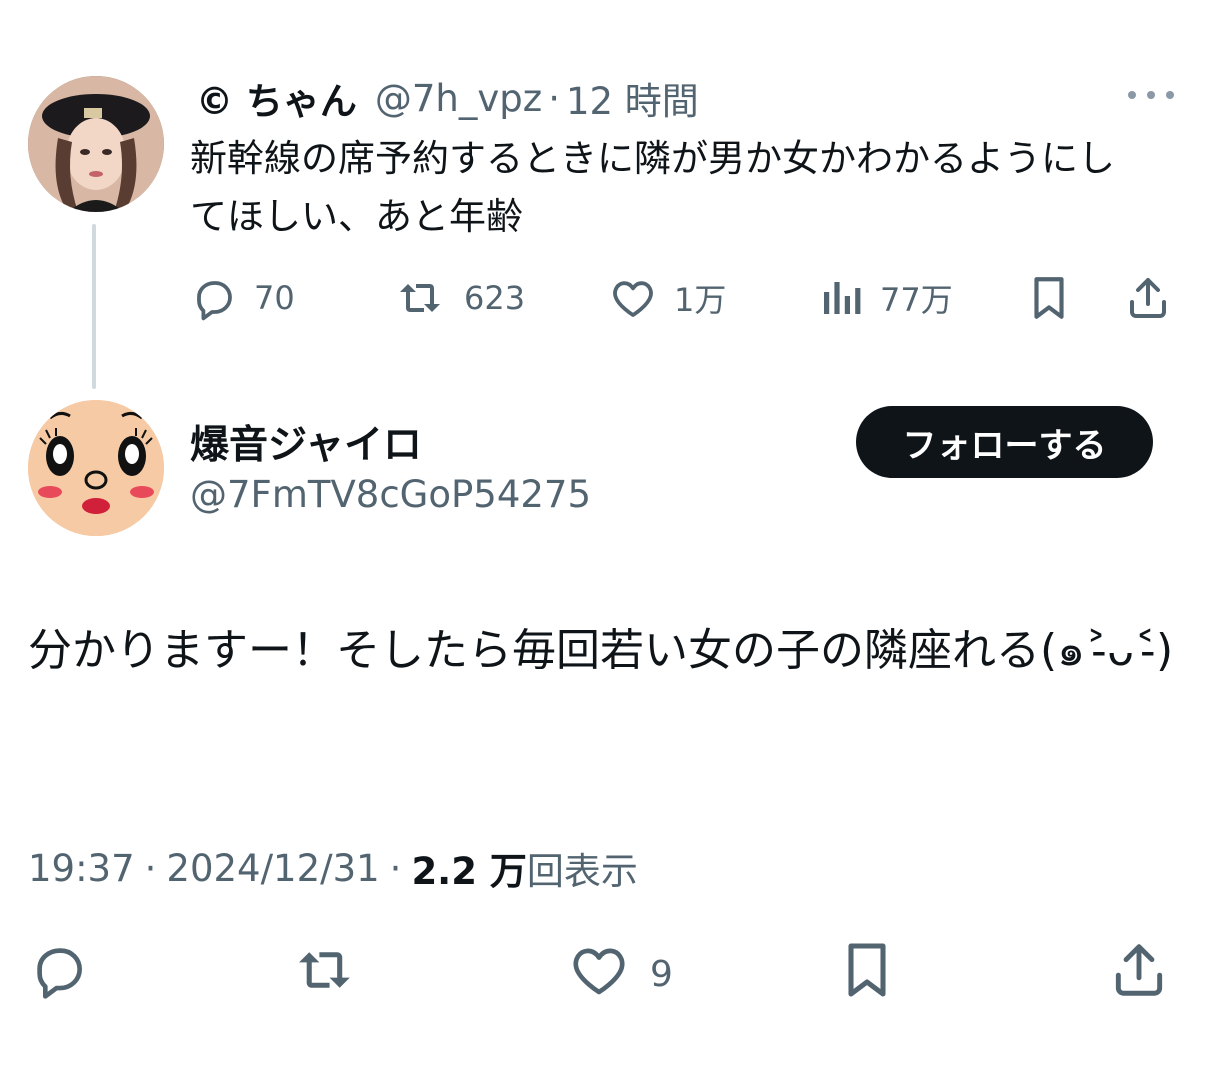 This screenshot has height=1079, width=1205. Describe the element at coordinates (96, 144) in the screenshot. I see `parent-avatar` at that location.